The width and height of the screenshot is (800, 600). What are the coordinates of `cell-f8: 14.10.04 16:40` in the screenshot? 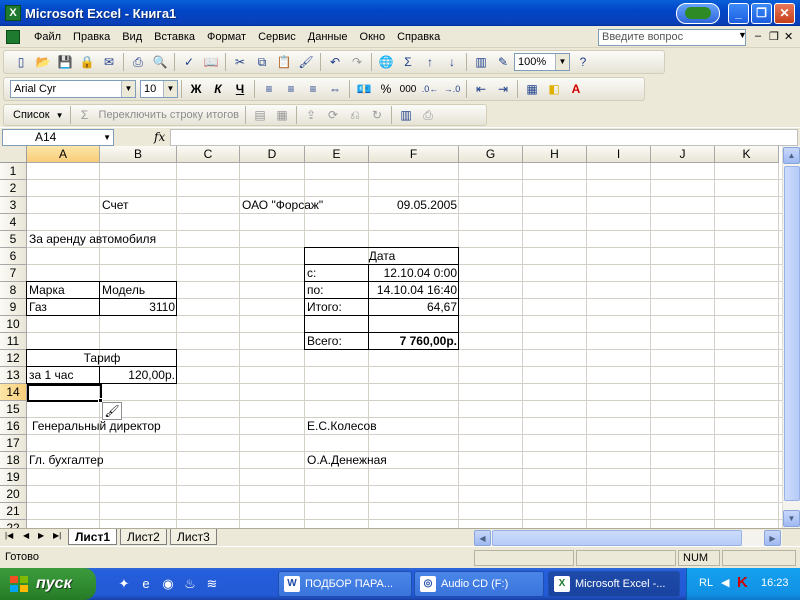 It's located at (414, 290).